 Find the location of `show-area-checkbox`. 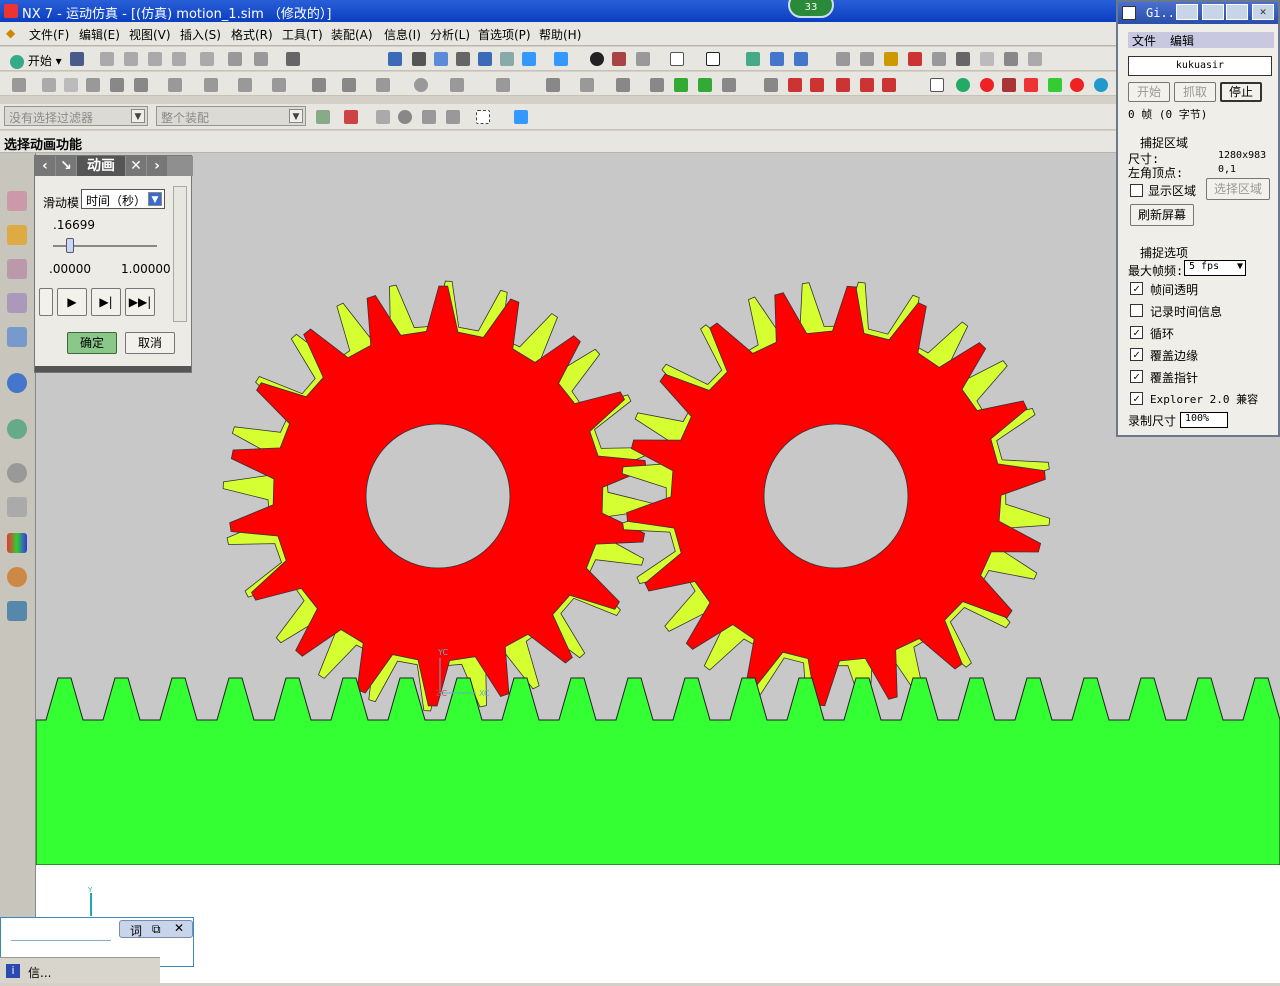

show-area-checkbox is located at coordinates (1136, 190).